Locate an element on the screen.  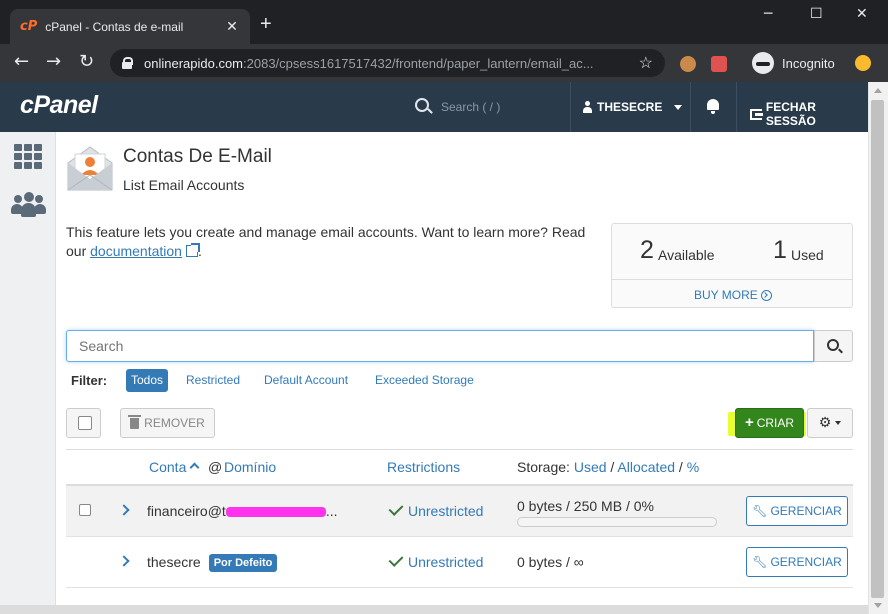
settings-dropdown-button: ⚙ is located at coordinates (830, 423).